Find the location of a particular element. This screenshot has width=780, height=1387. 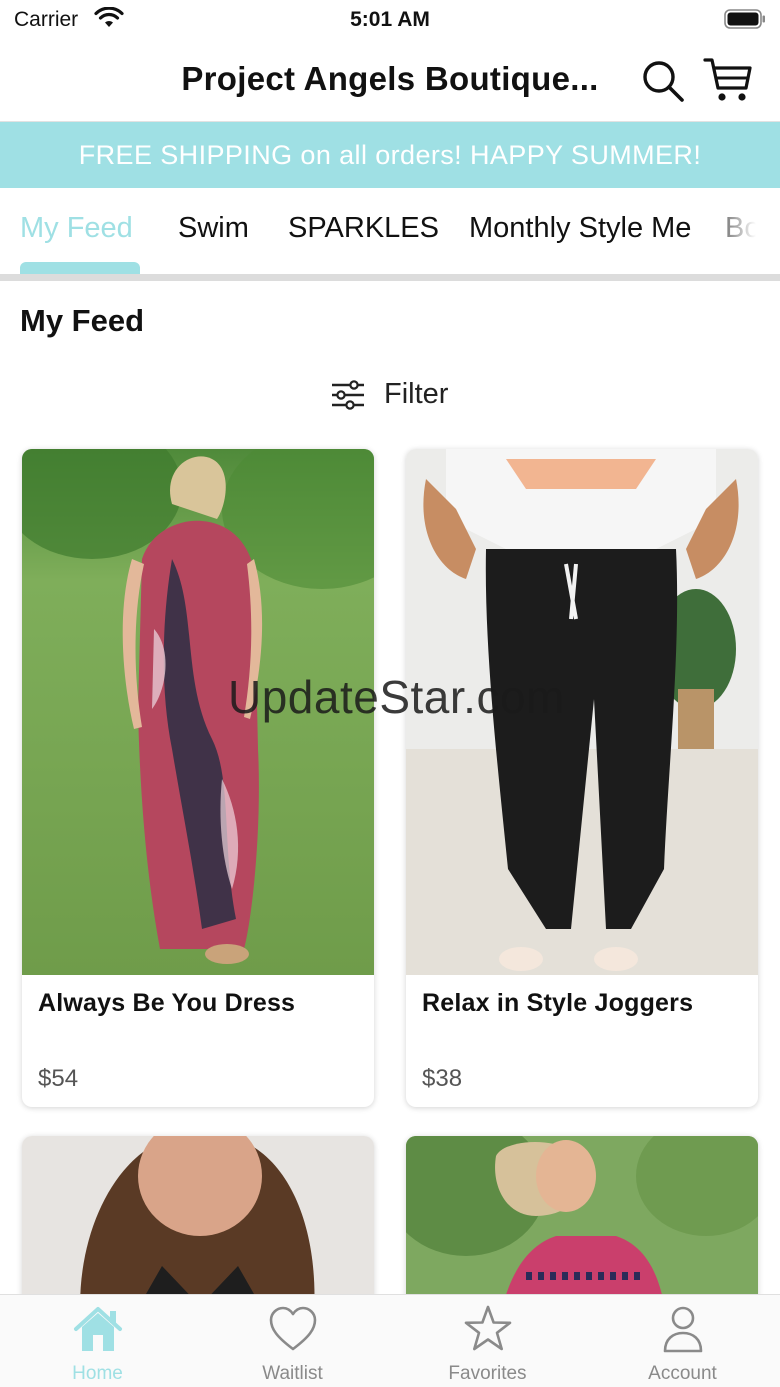

watermark-text: UpdateStar.com is located at coordinates (396, 697).